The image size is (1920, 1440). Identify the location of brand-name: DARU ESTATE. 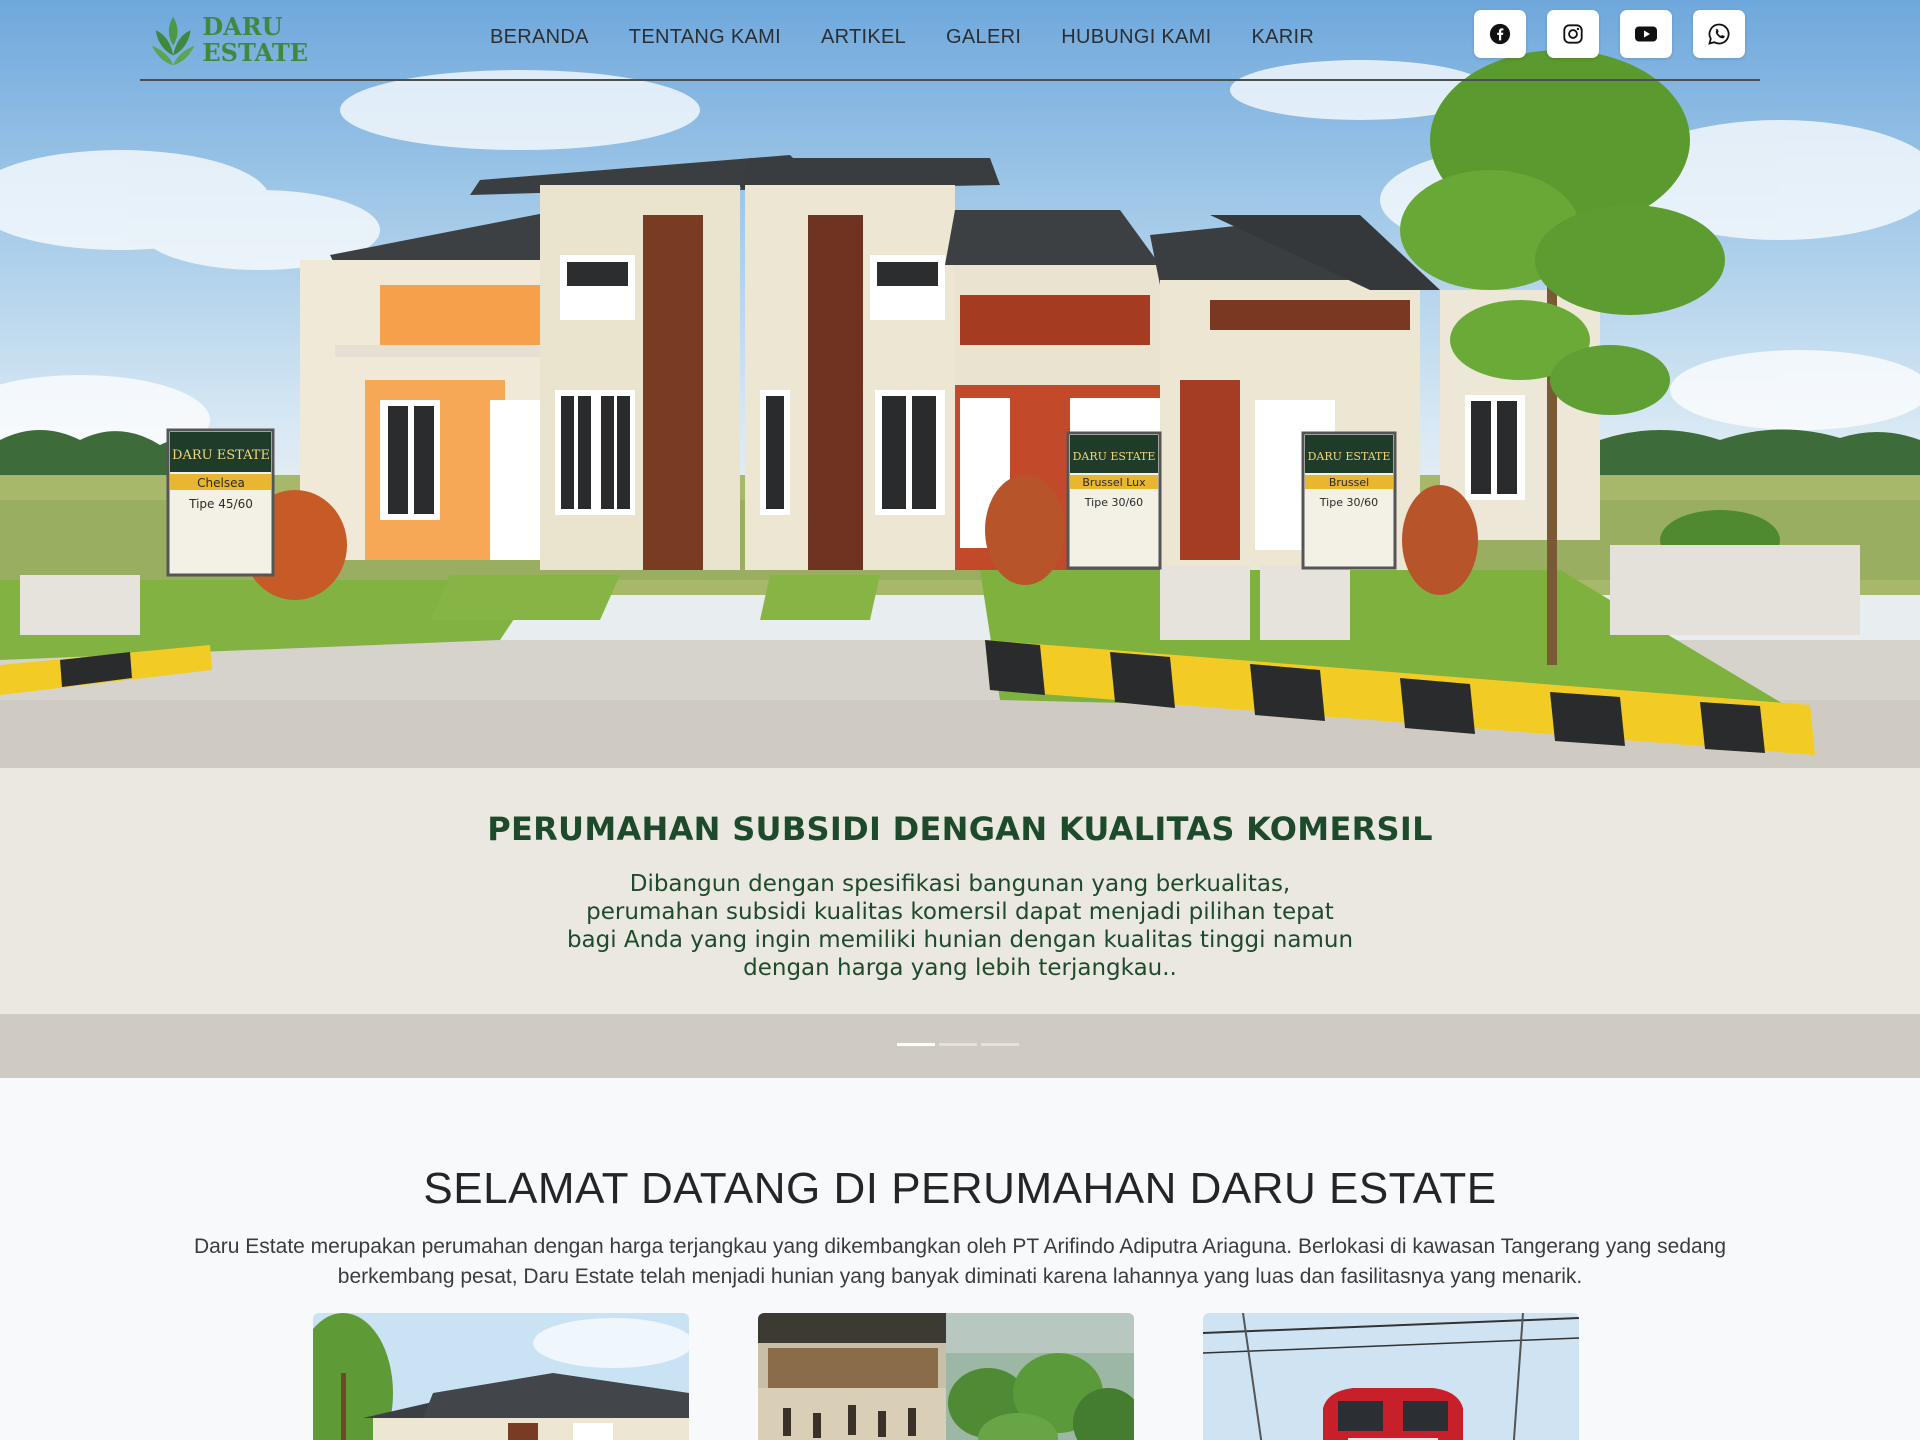
(255, 40).